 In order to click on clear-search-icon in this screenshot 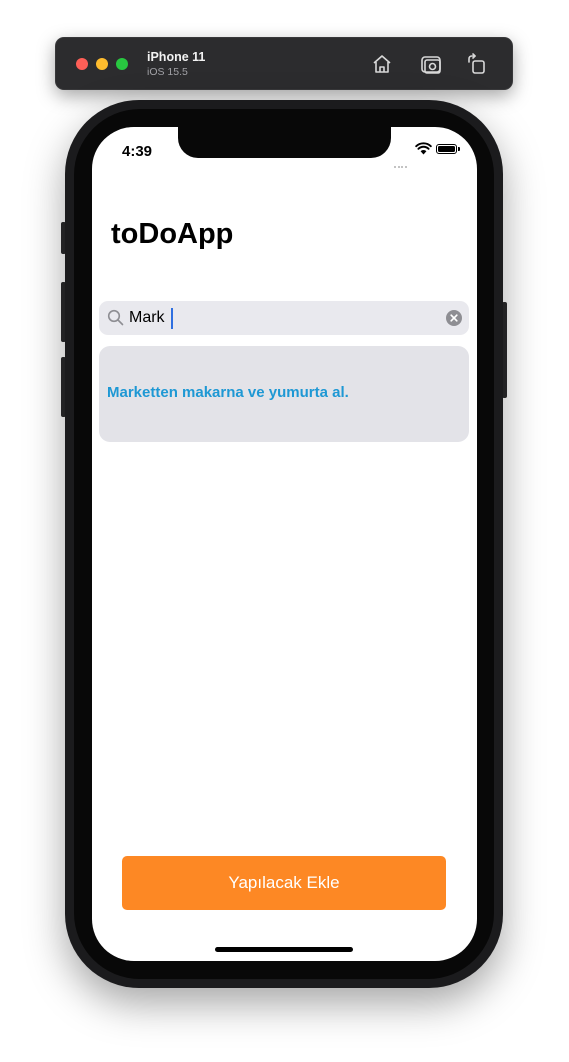, I will do `click(454, 318)`.